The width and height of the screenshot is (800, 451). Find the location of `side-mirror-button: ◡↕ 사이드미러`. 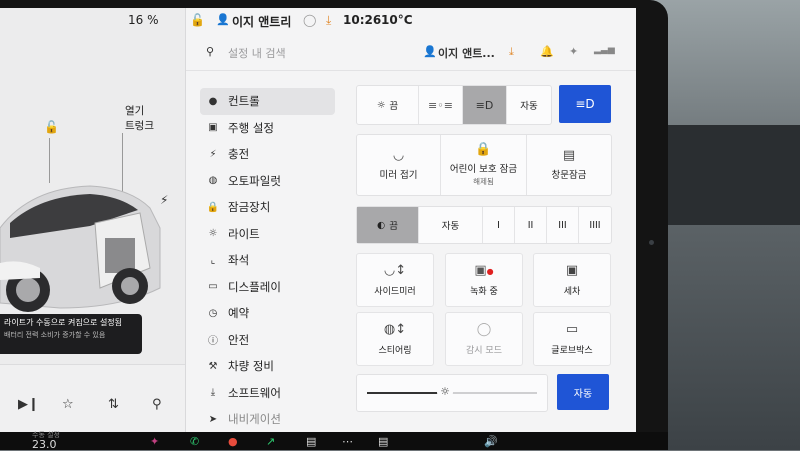

side-mirror-button: ◡↕ 사이드미러 is located at coordinates (395, 280).